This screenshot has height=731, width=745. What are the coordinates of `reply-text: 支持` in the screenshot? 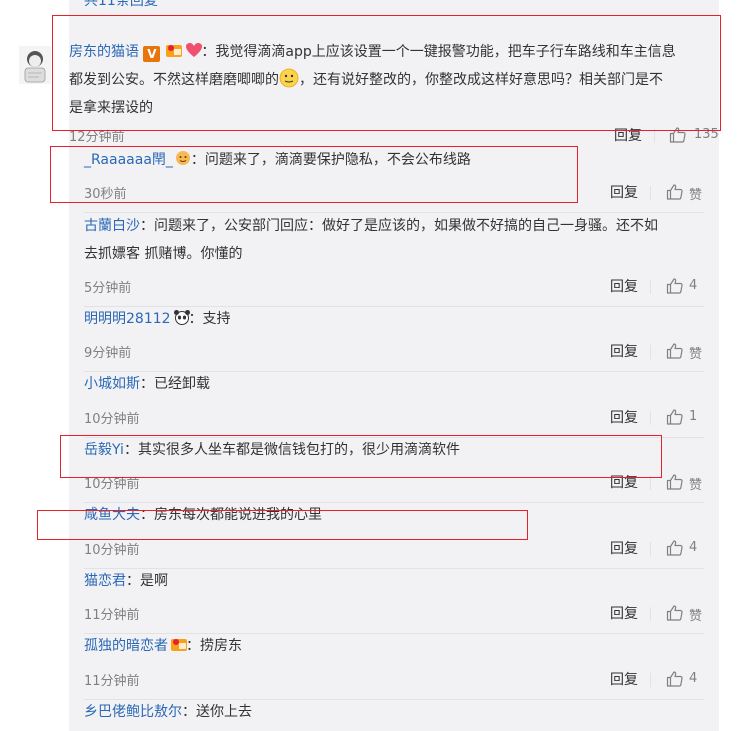 It's located at (216, 319).